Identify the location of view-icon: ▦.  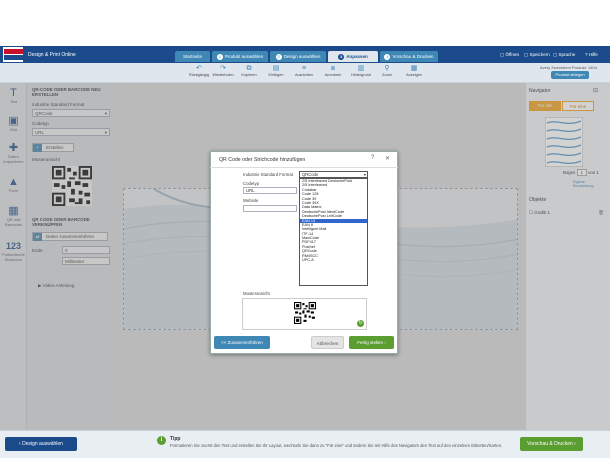
(414, 68).